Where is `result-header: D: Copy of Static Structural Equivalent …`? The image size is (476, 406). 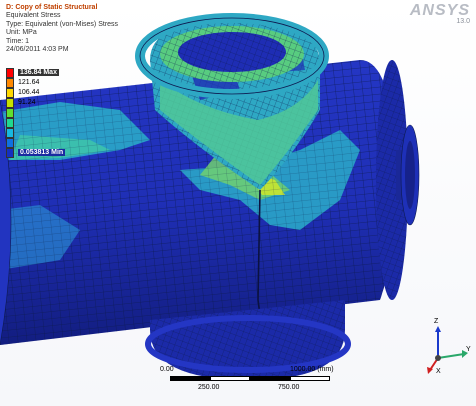 result-header: D: Copy of Static Structural Equivalent … is located at coordinates (62, 29).